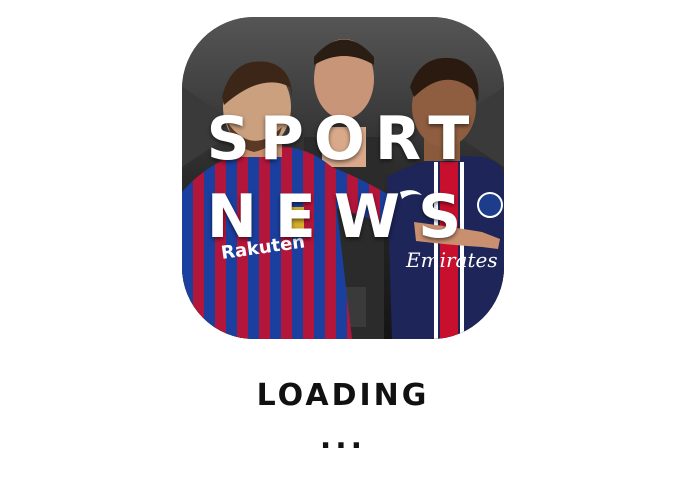 The height and width of the screenshot is (485, 686). What do you see at coordinates (343, 139) in the screenshot?
I see `icon-title-line1: SPORT` at bounding box center [343, 139].